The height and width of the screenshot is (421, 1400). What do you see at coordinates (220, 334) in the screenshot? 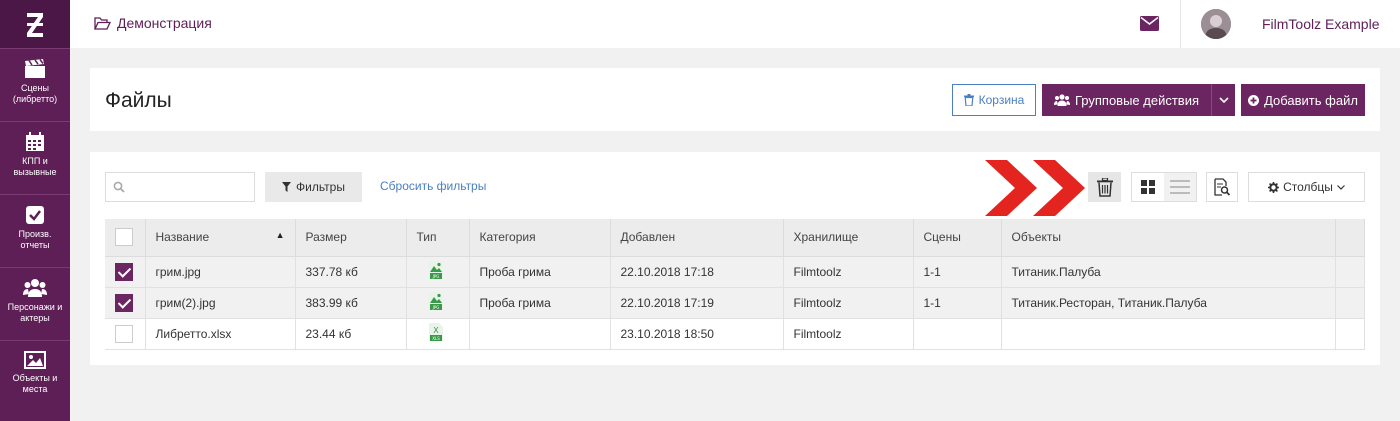
I see `file-name: Либретто.xlsx` at bounding box center [220, 334].